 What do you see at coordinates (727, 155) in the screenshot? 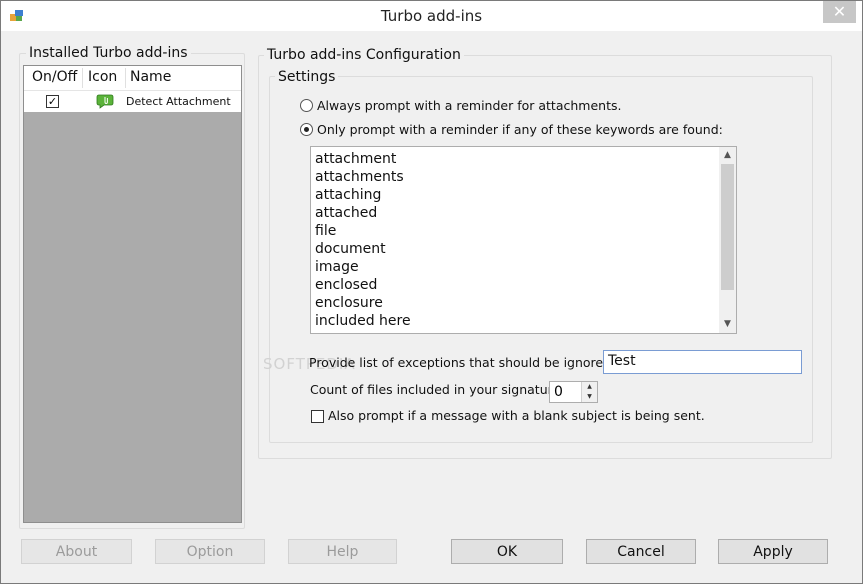
I see `scroll-up-arrow-icon: ▲` at bounding box center [727, 155].